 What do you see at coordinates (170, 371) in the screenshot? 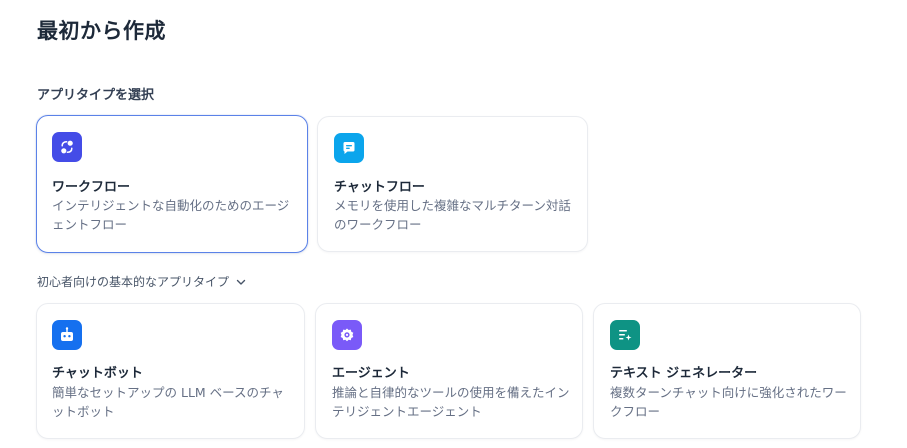
I see `app-type-card-chatbot: チャットボット 簡単なセットアップの LLM ベースのチャットボット` at bounding box center [170, 371].